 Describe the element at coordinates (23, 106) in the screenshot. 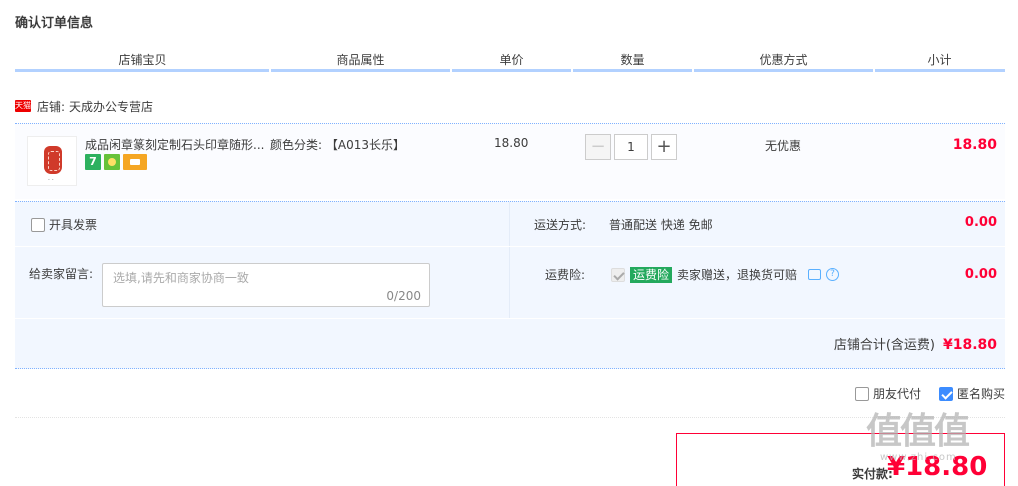

I see `tmall-badge-icon: 天猫` at that location.